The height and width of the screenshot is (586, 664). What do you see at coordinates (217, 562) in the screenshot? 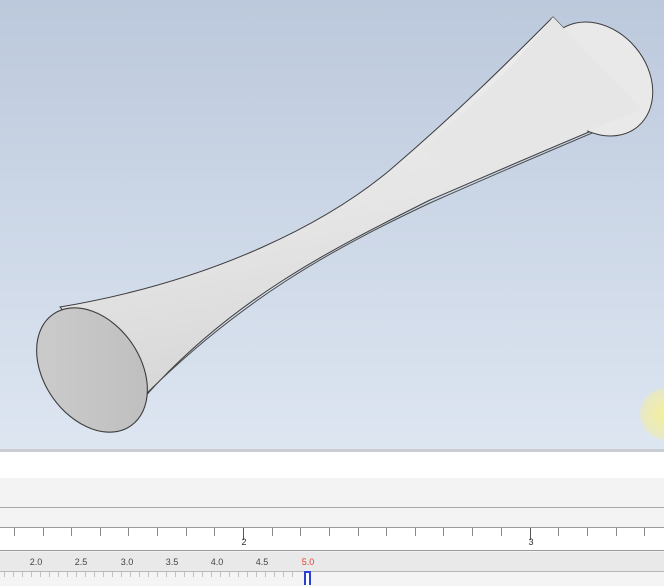
I see `frame-label: 4.0` at bounding box center [217, 562].